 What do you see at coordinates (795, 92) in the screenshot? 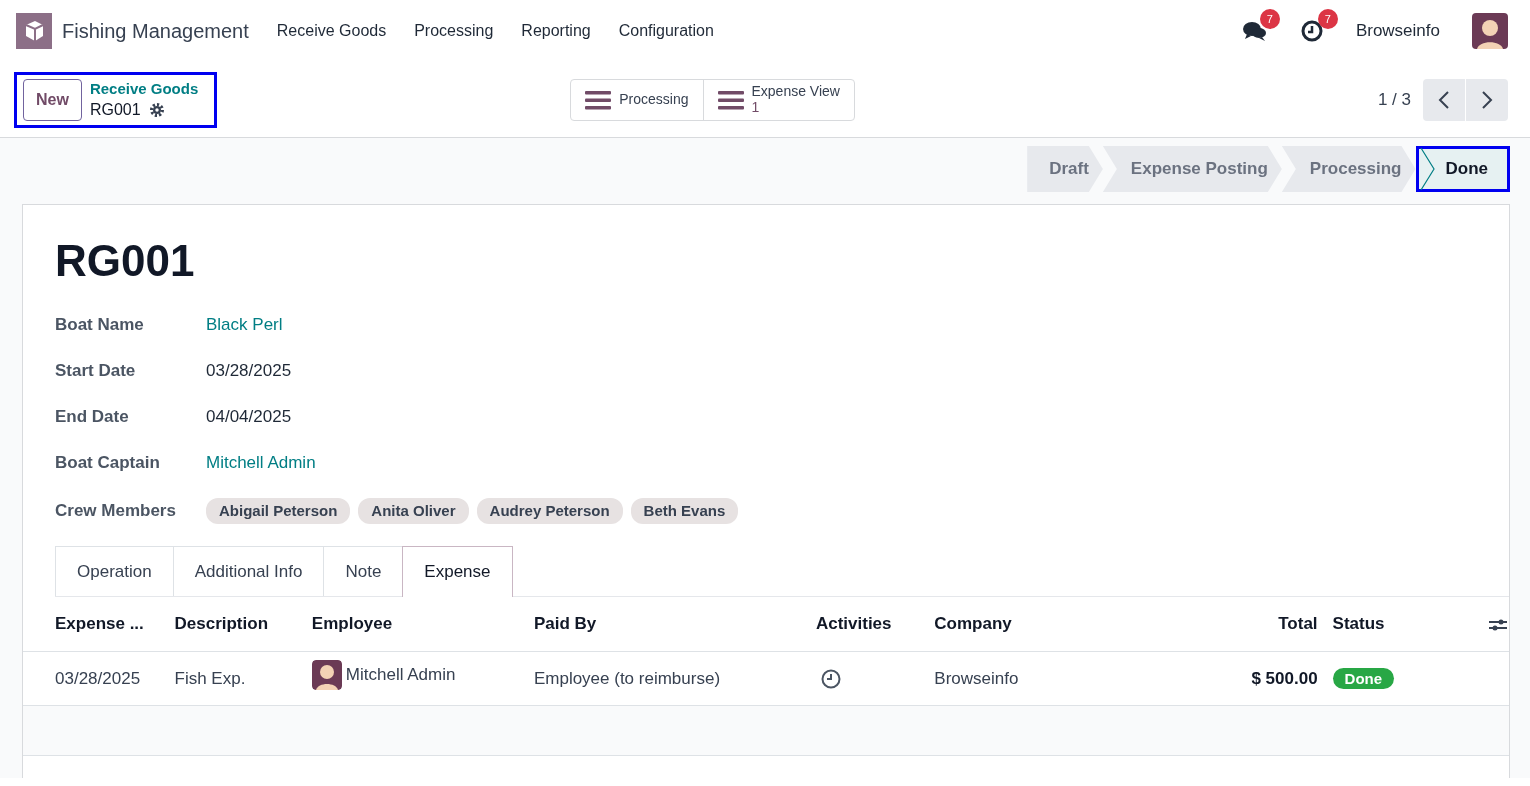
I see `smart-button-label: Expense View` at bounding box center [795, 92].